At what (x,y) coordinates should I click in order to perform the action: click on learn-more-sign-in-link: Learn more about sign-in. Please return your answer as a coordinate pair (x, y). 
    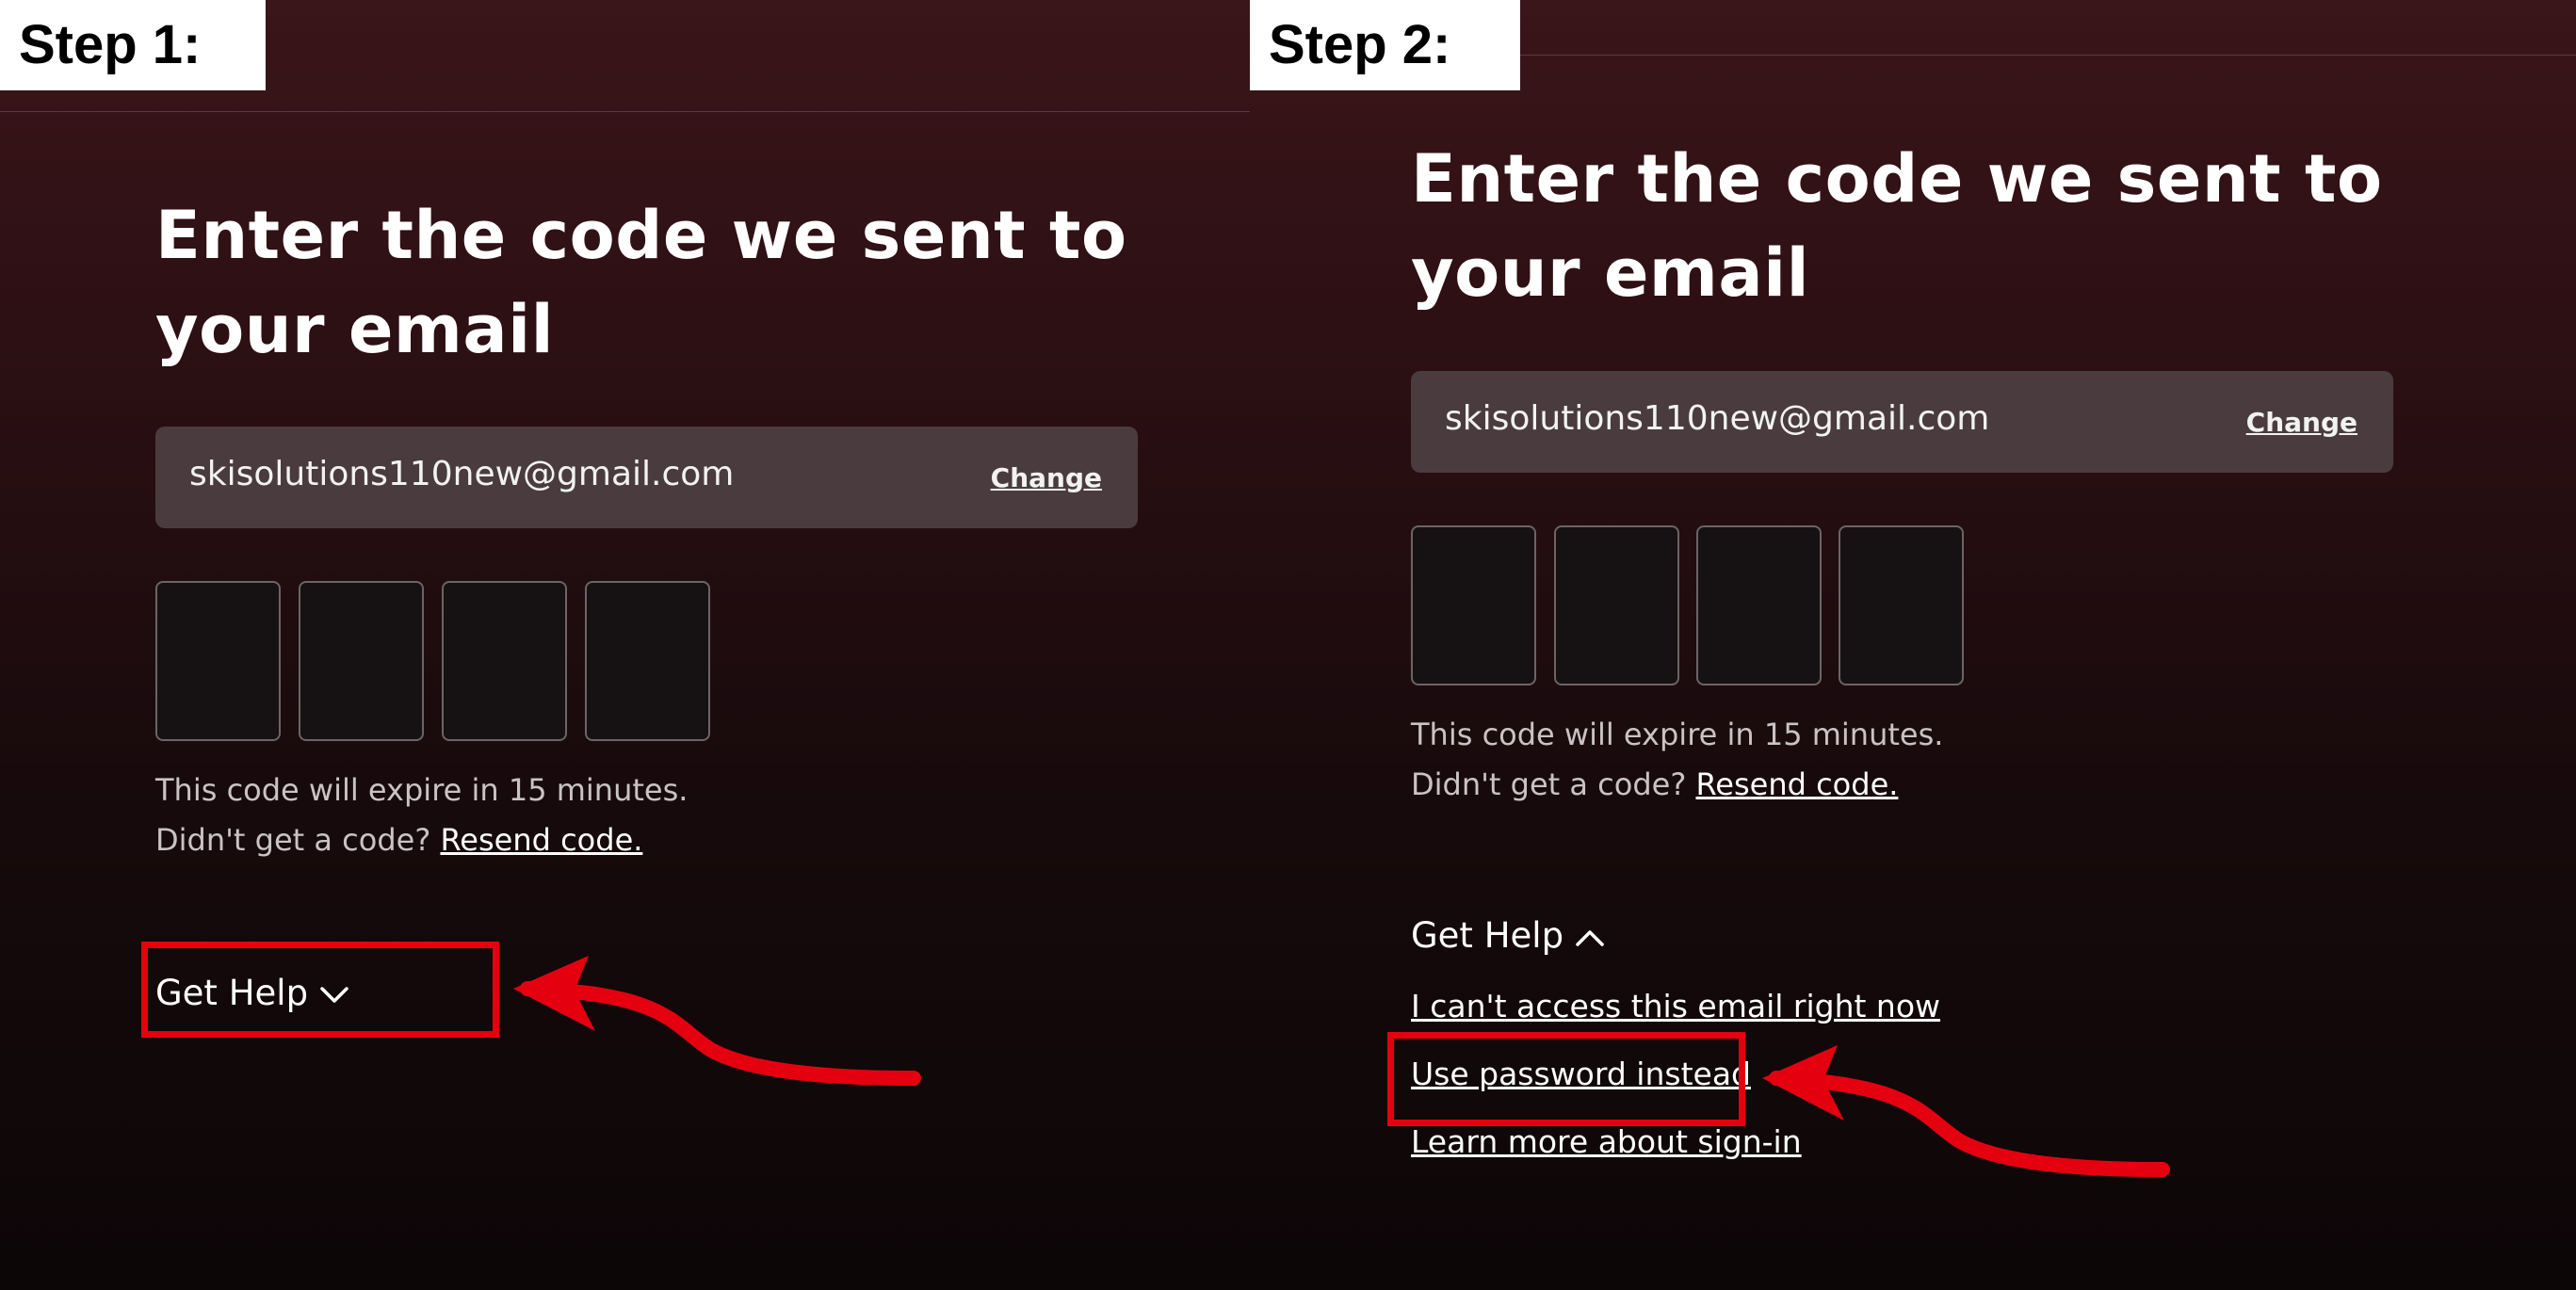
    Looking at the image, I should click on (1606, 1141).